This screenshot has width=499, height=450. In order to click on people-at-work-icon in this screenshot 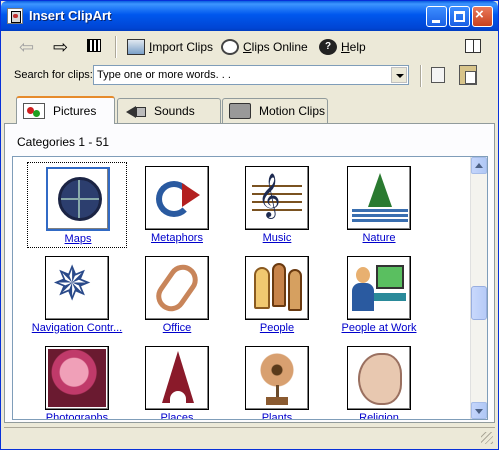, I will do `click(379, 288)`.